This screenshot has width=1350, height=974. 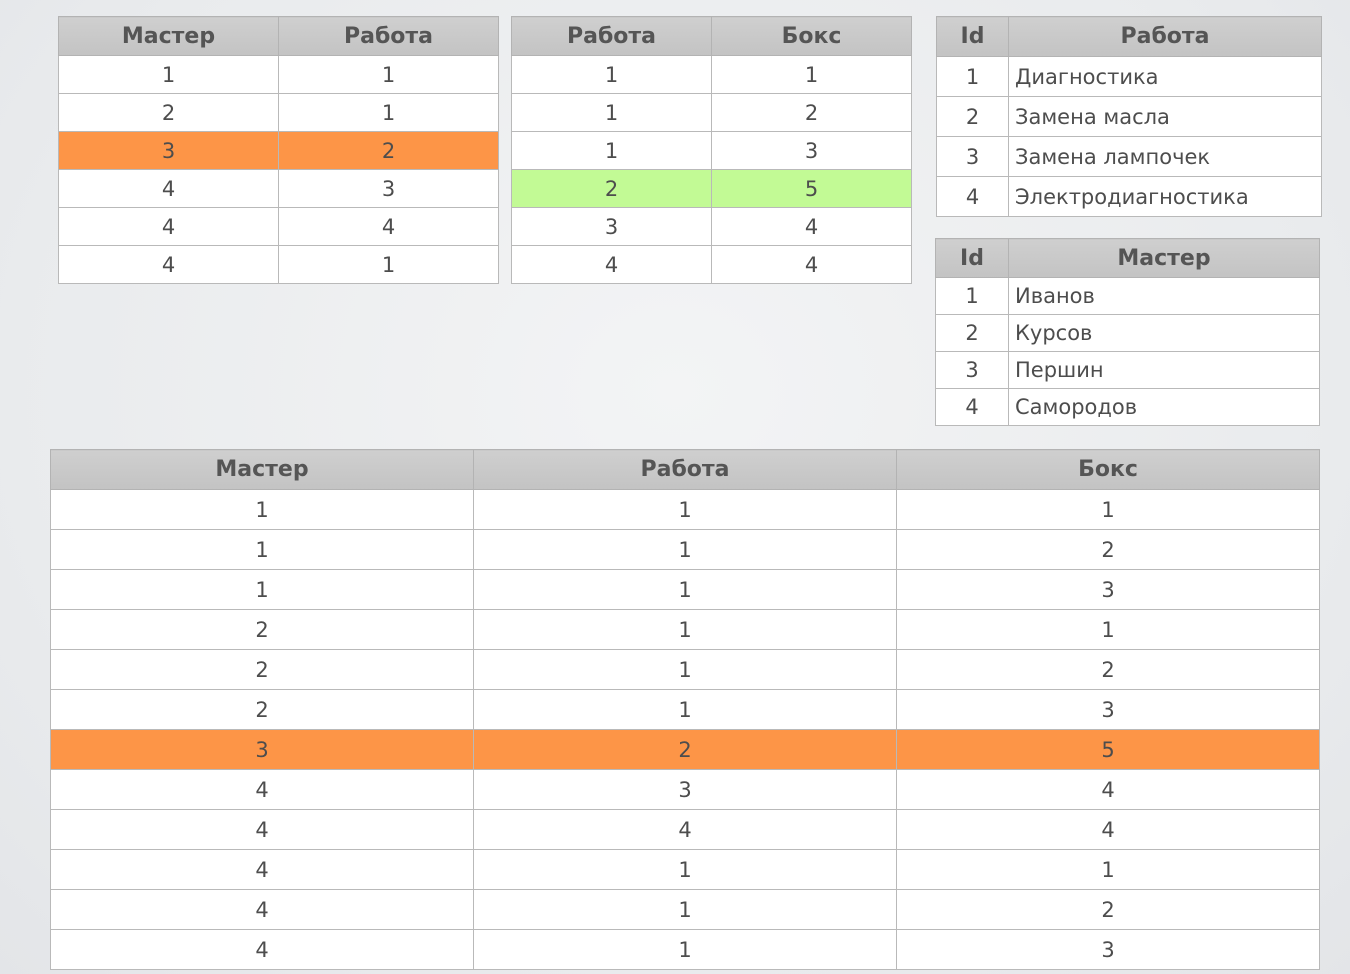 I want to click on cell: Першин, so click(x=1164, y=370).